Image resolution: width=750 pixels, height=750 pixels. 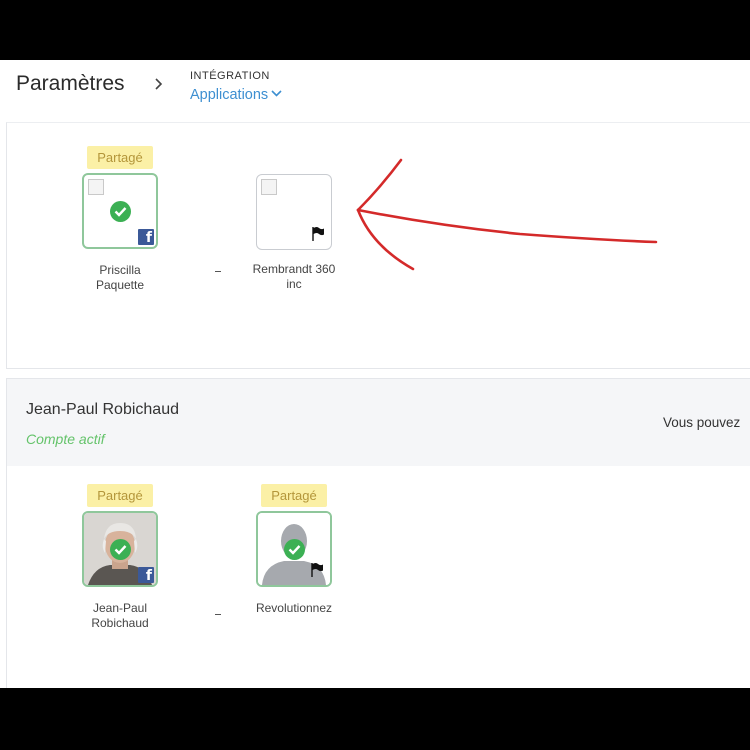 I want to click on connected-account-node: Partagé f Priscilla Paquette, so click(x=120, y=219).